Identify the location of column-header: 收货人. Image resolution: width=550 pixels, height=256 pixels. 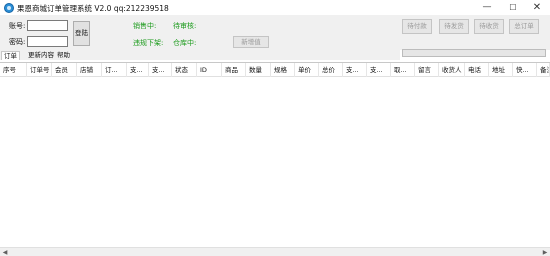
(452, 70).